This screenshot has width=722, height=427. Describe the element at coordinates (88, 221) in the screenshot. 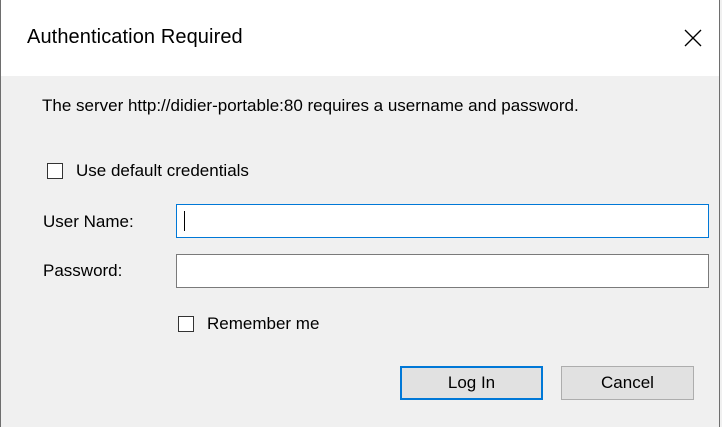

I see `username-label: User Name:` at that location.